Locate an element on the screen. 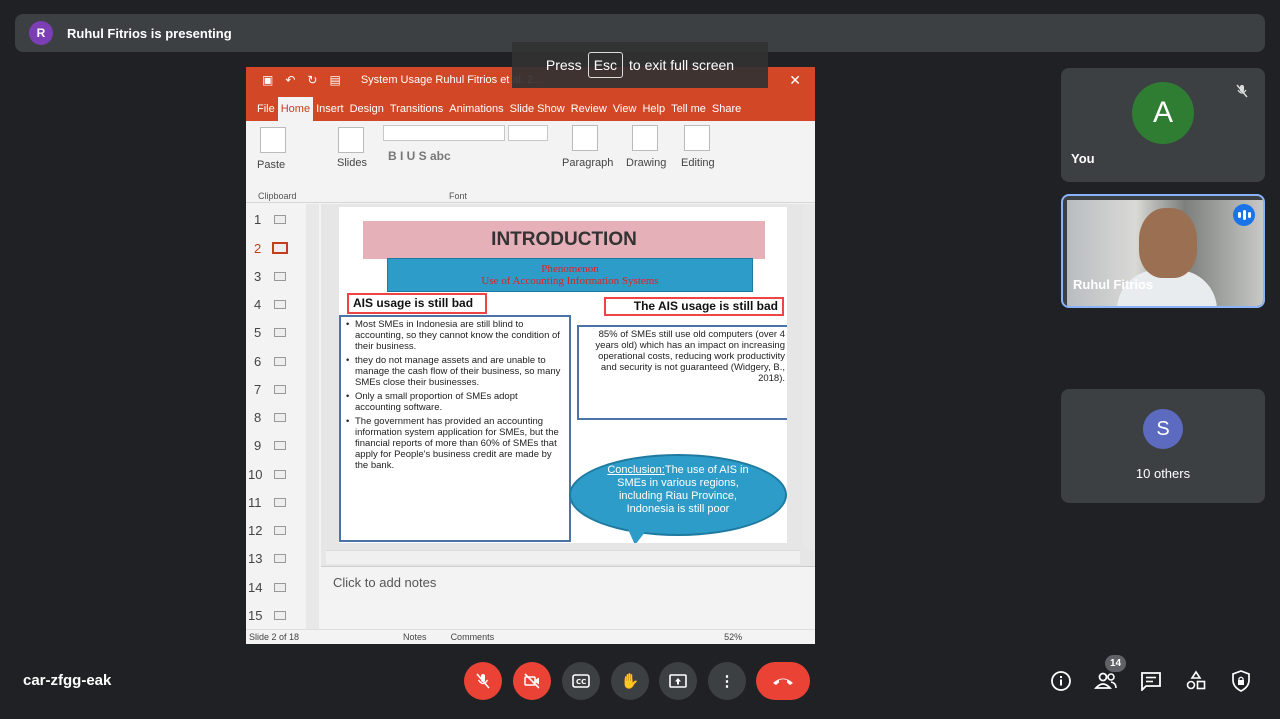  chat-button is located at coordinates (1151, 681).